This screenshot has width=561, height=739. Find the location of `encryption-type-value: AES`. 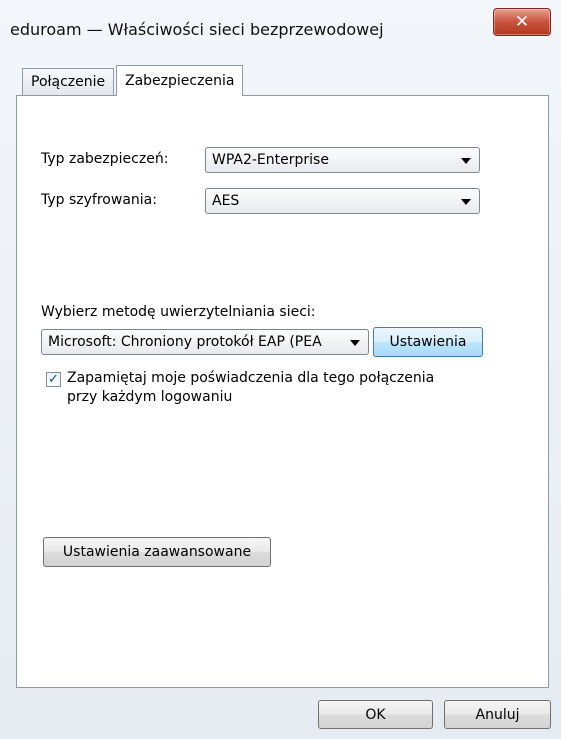

encryption-type-value: AES is located at coordinates (226, 201).